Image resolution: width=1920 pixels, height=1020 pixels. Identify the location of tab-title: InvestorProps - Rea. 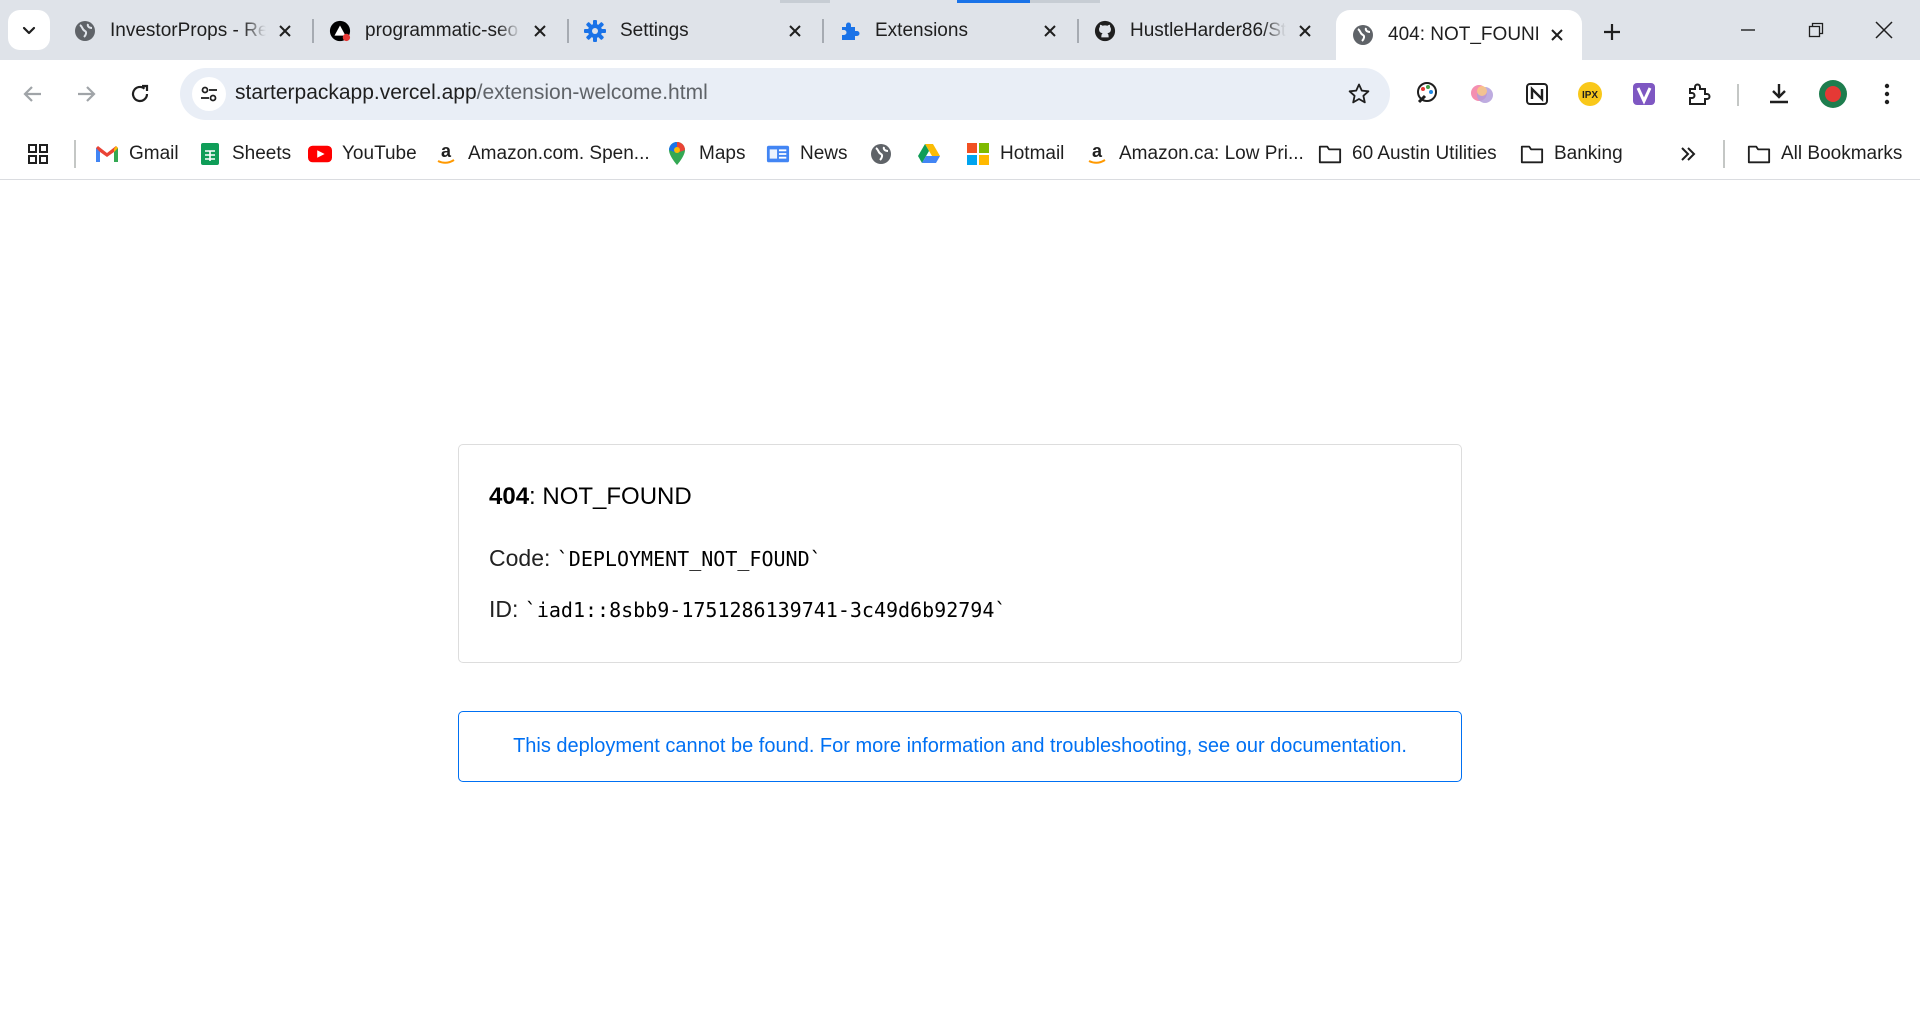
(188, 30).